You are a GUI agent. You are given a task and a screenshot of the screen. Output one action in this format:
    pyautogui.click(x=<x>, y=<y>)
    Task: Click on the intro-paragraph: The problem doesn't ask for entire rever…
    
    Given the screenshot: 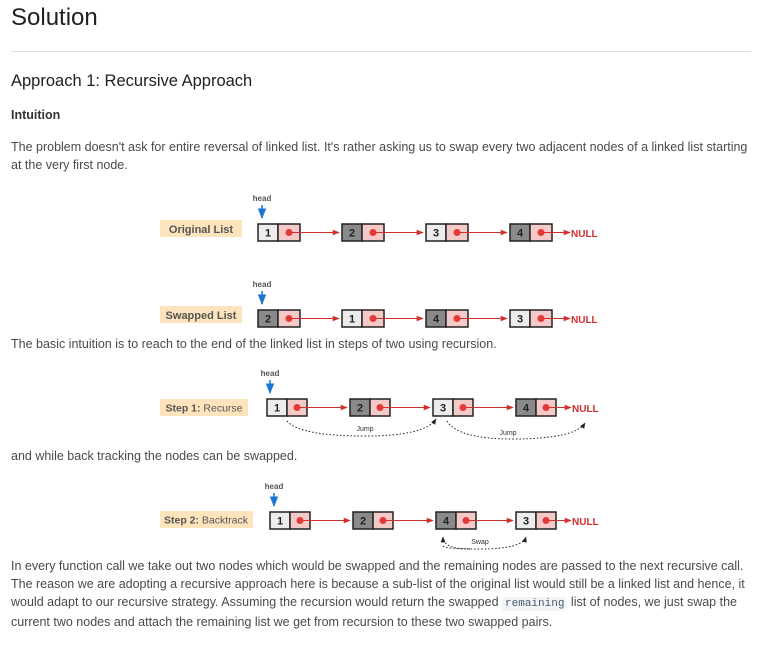 What is the action you would take?
    pyautogui.click(x=379, y=156)
    